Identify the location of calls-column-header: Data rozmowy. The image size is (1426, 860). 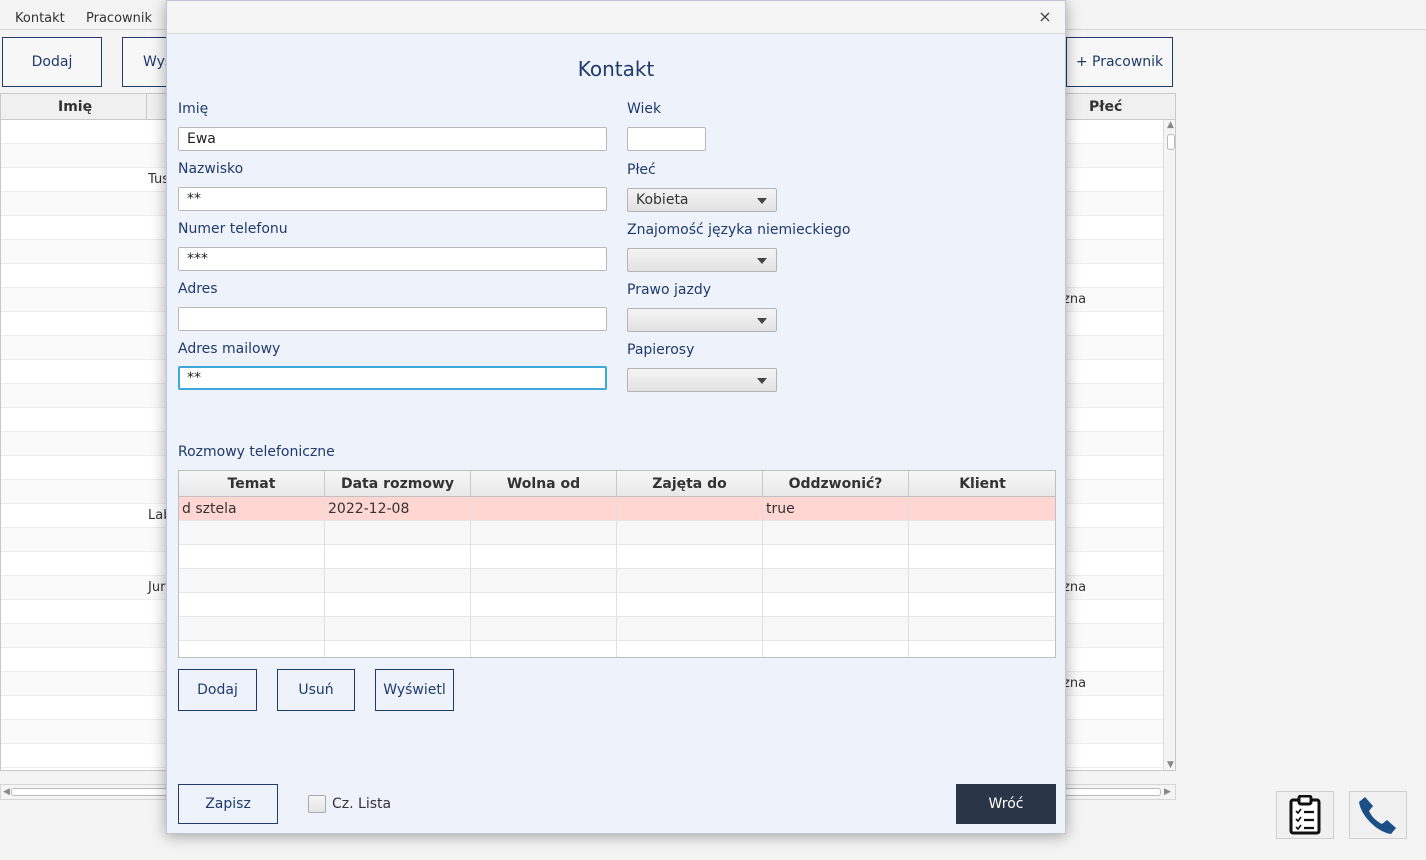
(398, 484).